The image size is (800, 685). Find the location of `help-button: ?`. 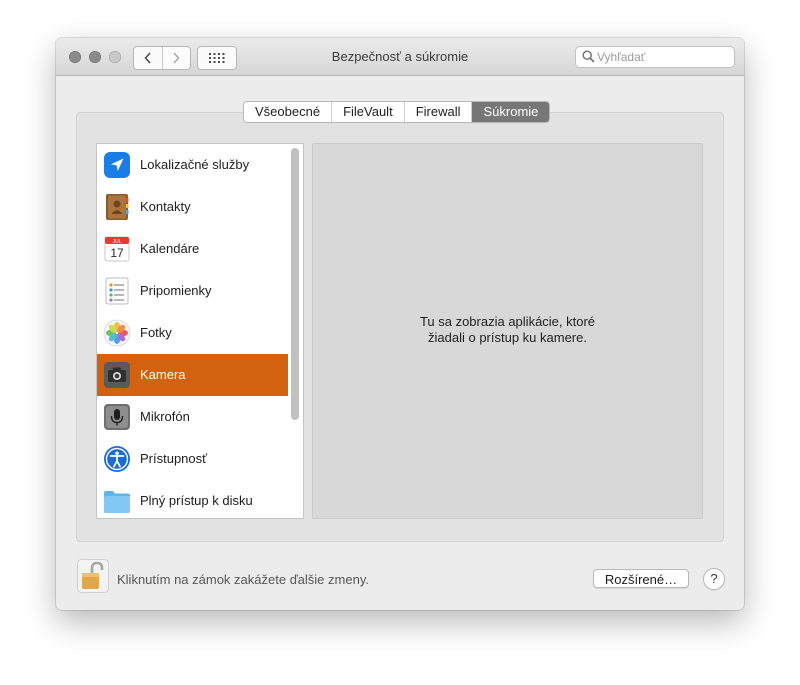

help-button: ? is located at coordinates (714, 579).